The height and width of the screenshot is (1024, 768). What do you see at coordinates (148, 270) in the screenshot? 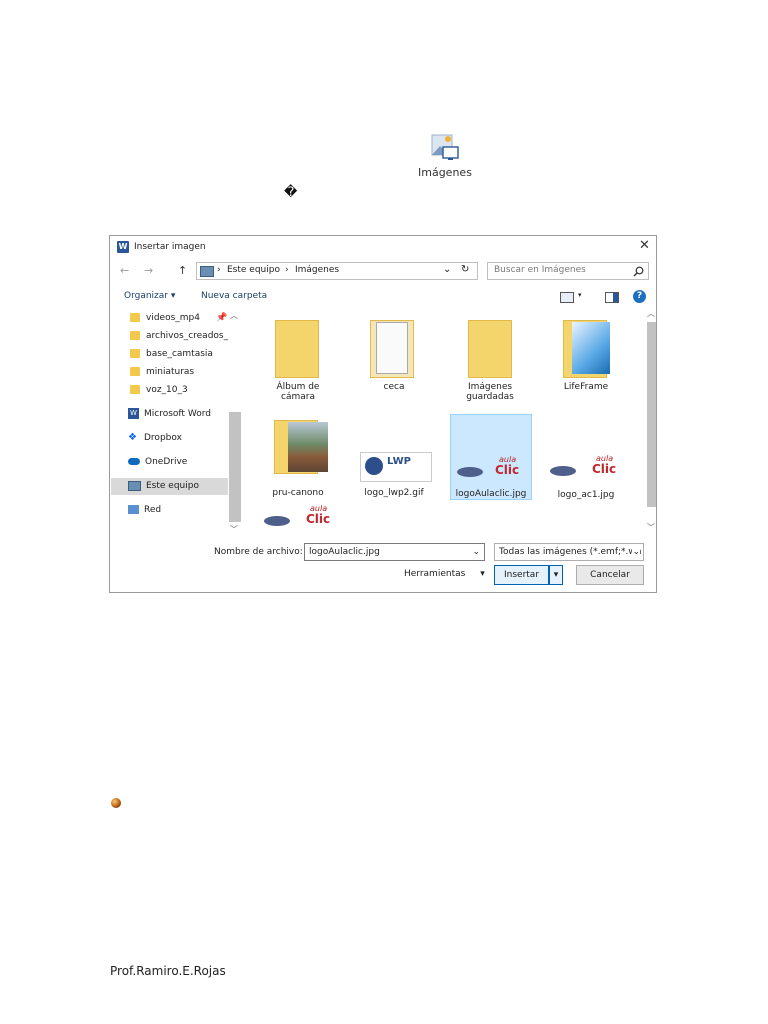
I see `forward-button: →` at bounding box center [148, 270].